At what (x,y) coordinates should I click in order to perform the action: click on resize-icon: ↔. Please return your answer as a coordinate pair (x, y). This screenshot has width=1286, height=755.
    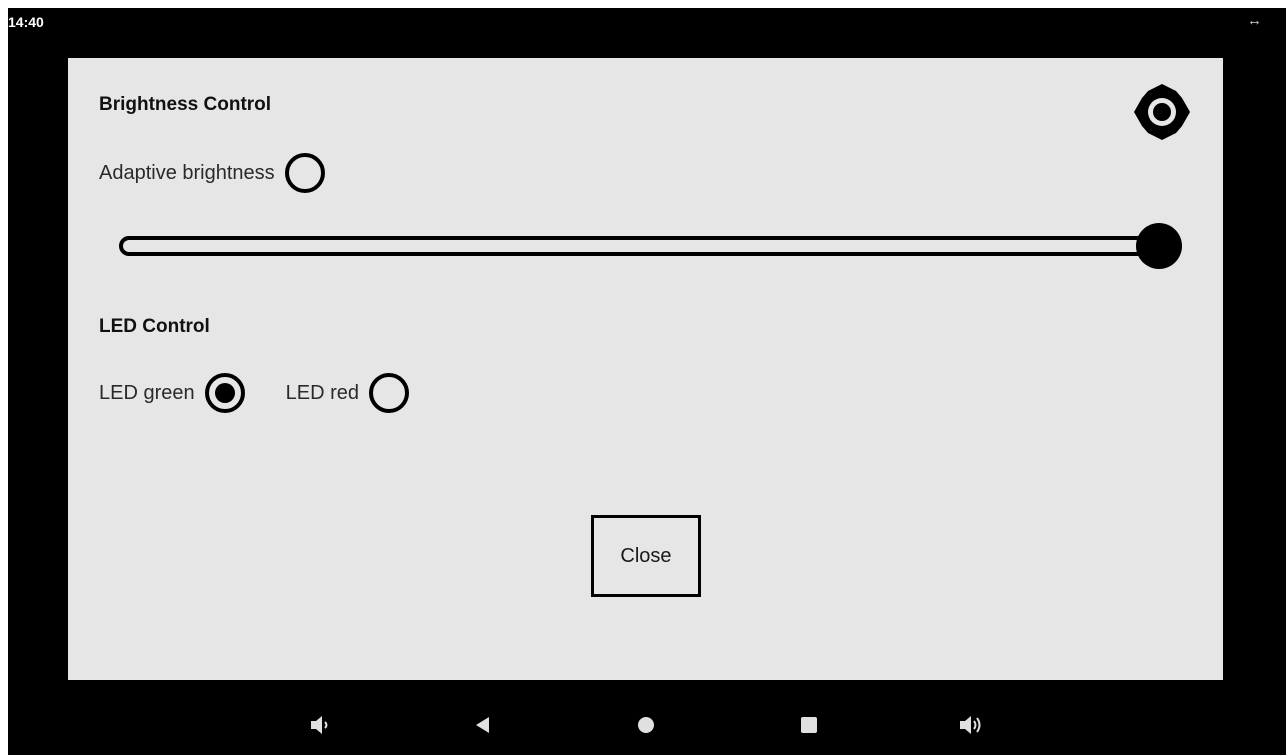
    Looking at the image, I should click on (1254, 20).